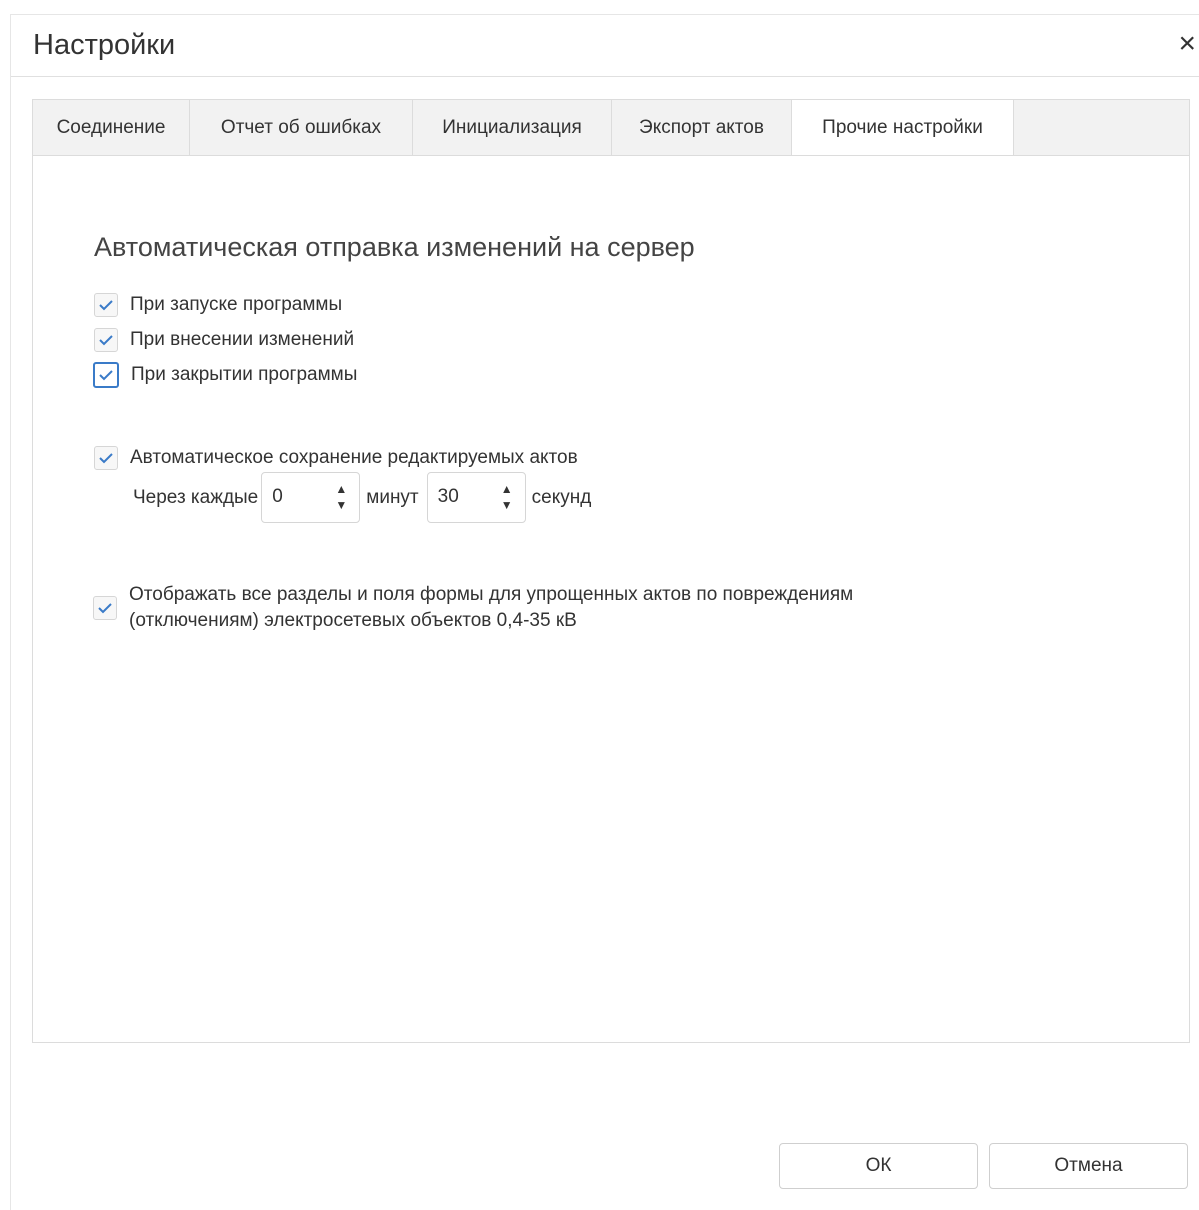 The width and height of the screenshot is (1199, 1210). What do you see at coordinates (878, 1166) in the screenshot?
I see `ok-button: ОК` at bounding box center [878, 1166].